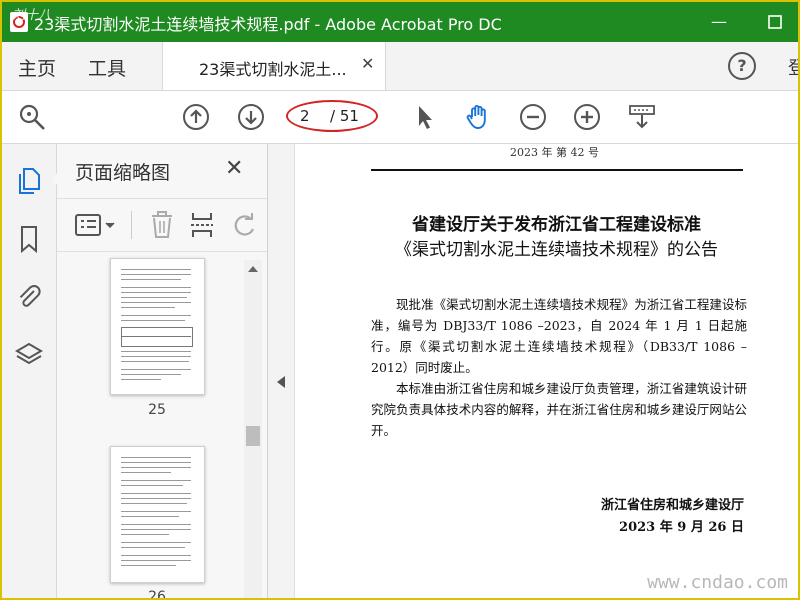 This screenshot has width=800, height=600. What do you see at coordinates (196, 117) in the screenshot?
I see `previous-page-icon` at bounding box center [196, 117].